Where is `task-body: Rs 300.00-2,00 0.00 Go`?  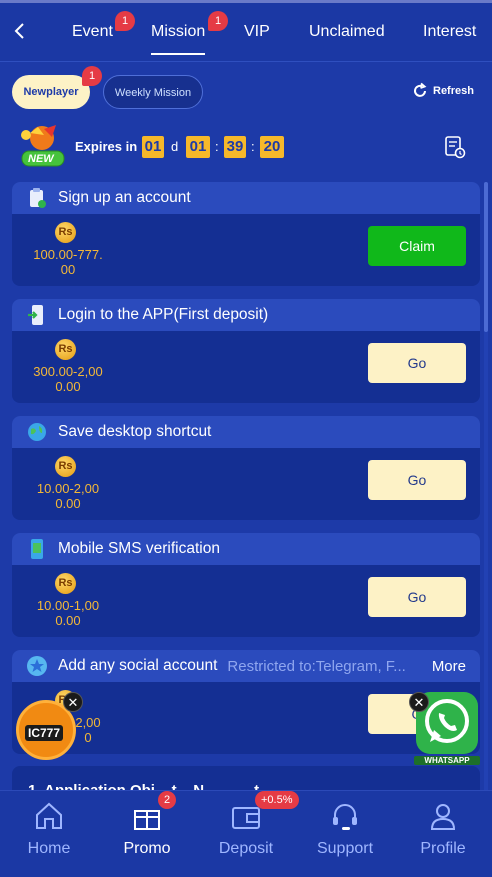
task-body: Rs 300.00-2,00 0.00 Go is located at coordinates (246, 366).